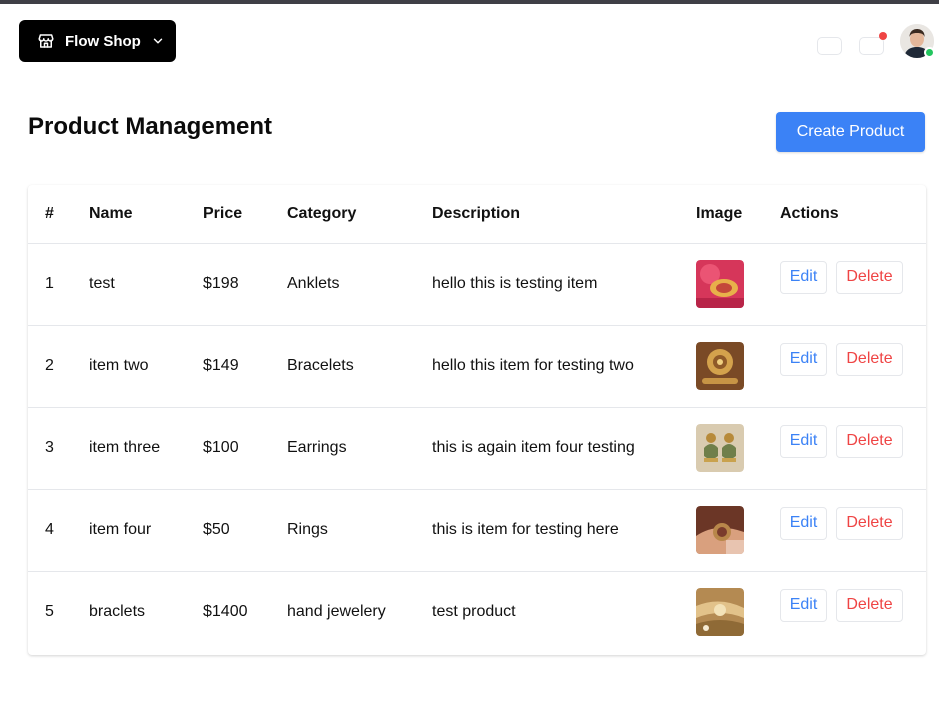 The height and width of the screenshot is (714, 939). What do you see at coordinates (146, 530) in the screenshot?
I see `cell-name: item four` at bounding box center [146, 530].